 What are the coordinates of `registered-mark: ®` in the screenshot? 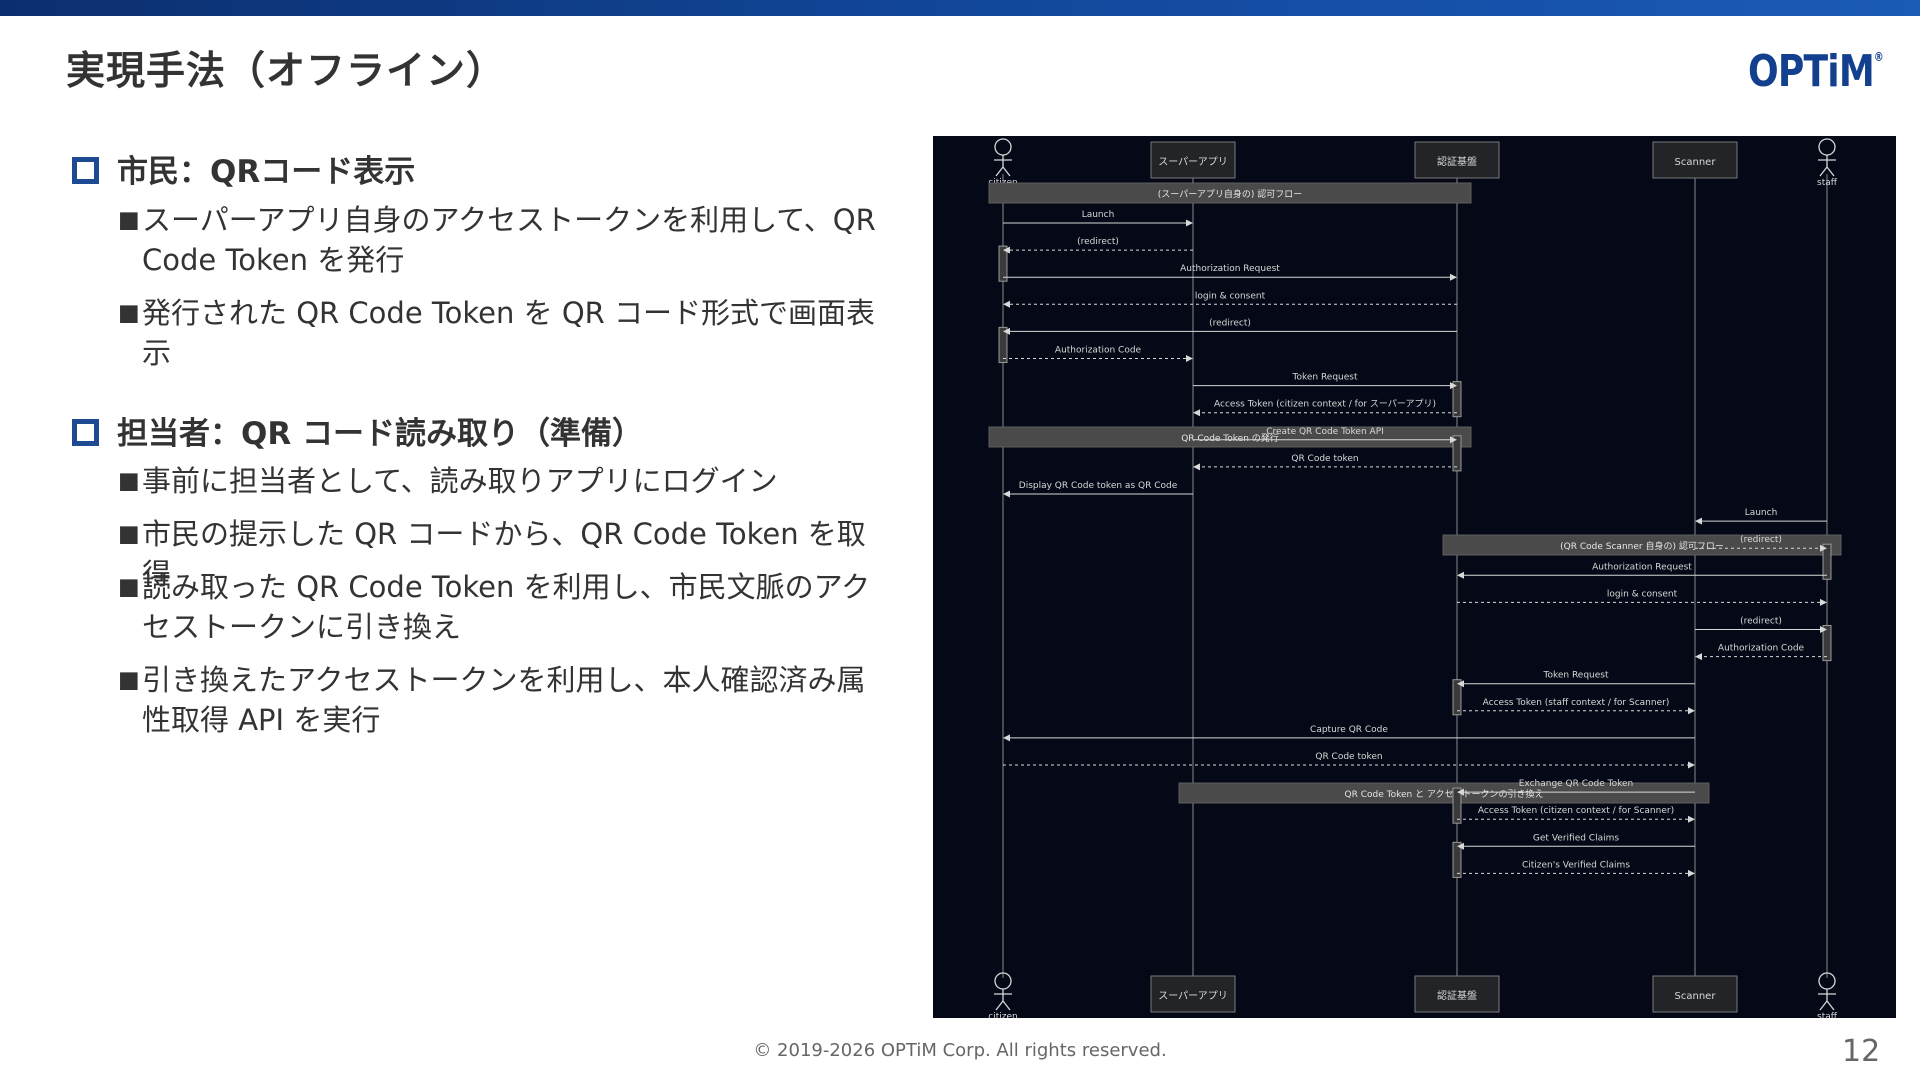 It's located at (1878, 57).